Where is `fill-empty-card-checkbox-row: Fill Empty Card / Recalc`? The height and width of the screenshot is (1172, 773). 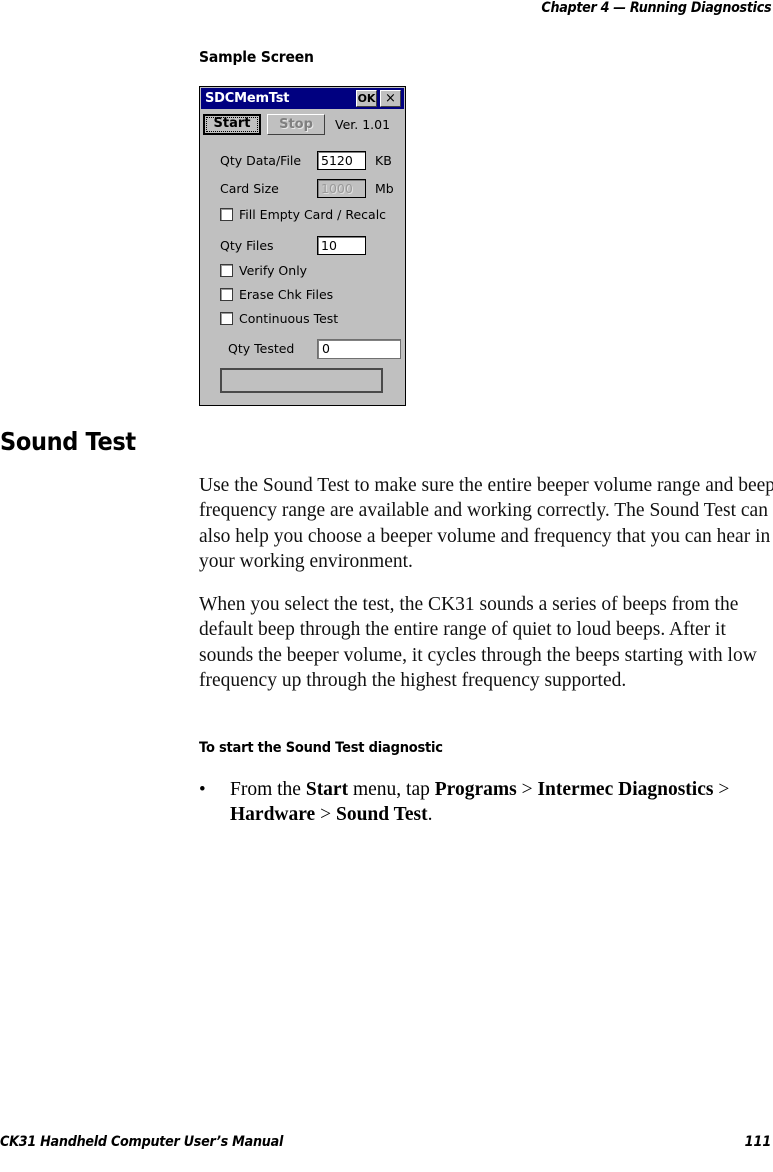
fill-empty-card-checkbox-row: Fill Empty Card / Recalc is located at coordinates (303, 214).